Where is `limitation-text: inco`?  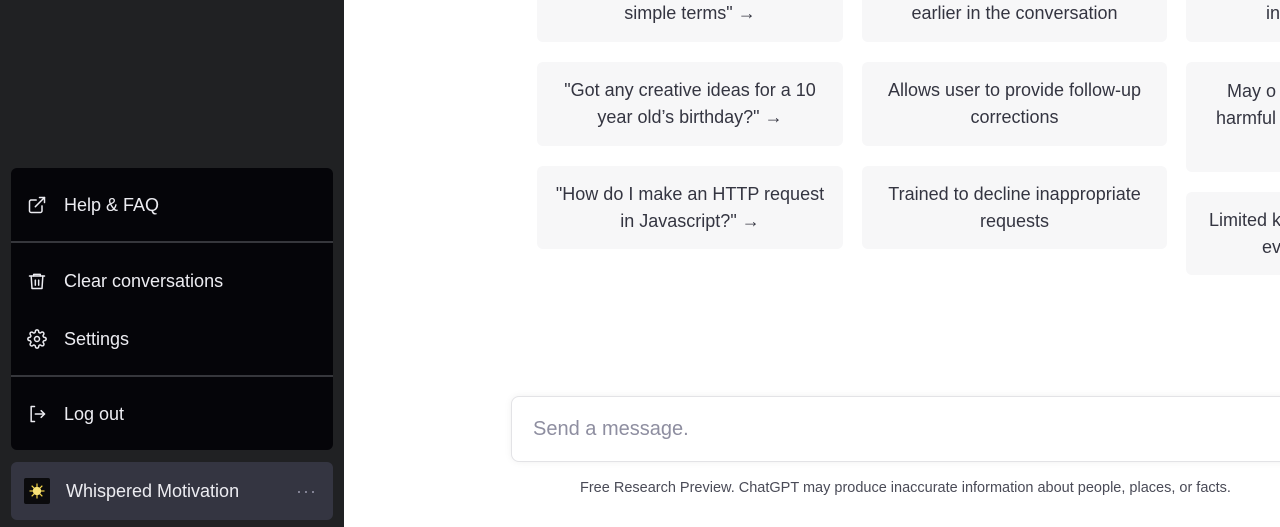
limitation-text: inco is located at coordinates (1273, 13).